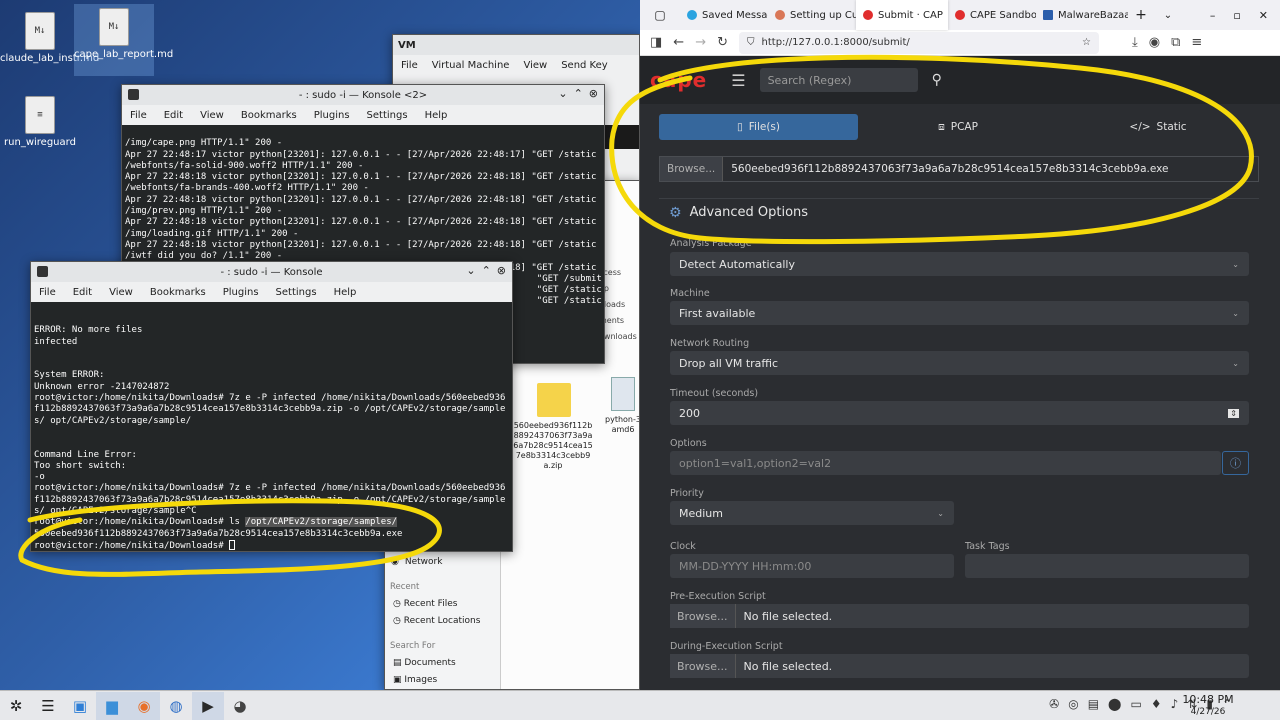  What do you see at coordinates (584, 65) in the screenshot?
I see `menu-send-key: Send Key` at bounding box center [584, 65].